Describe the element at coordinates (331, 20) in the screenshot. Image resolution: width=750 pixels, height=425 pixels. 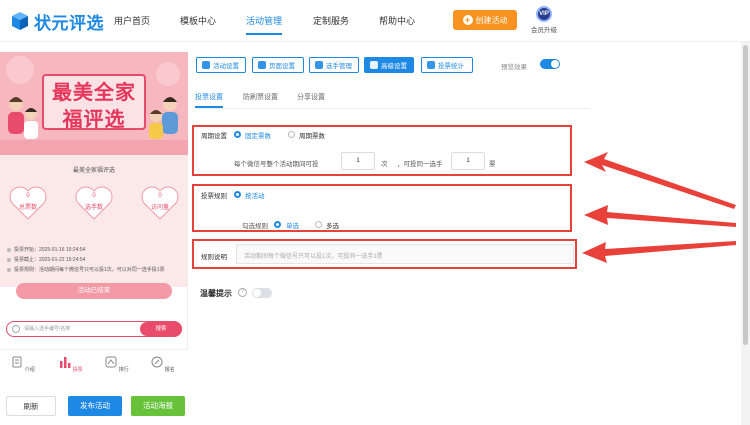
I see `nav-custom-service: 定制服务` at that location.